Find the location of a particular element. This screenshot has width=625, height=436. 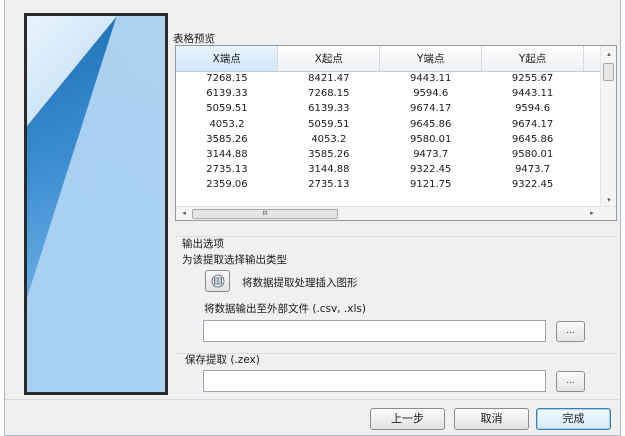

footer-divider is located at coordinates (312, 399).